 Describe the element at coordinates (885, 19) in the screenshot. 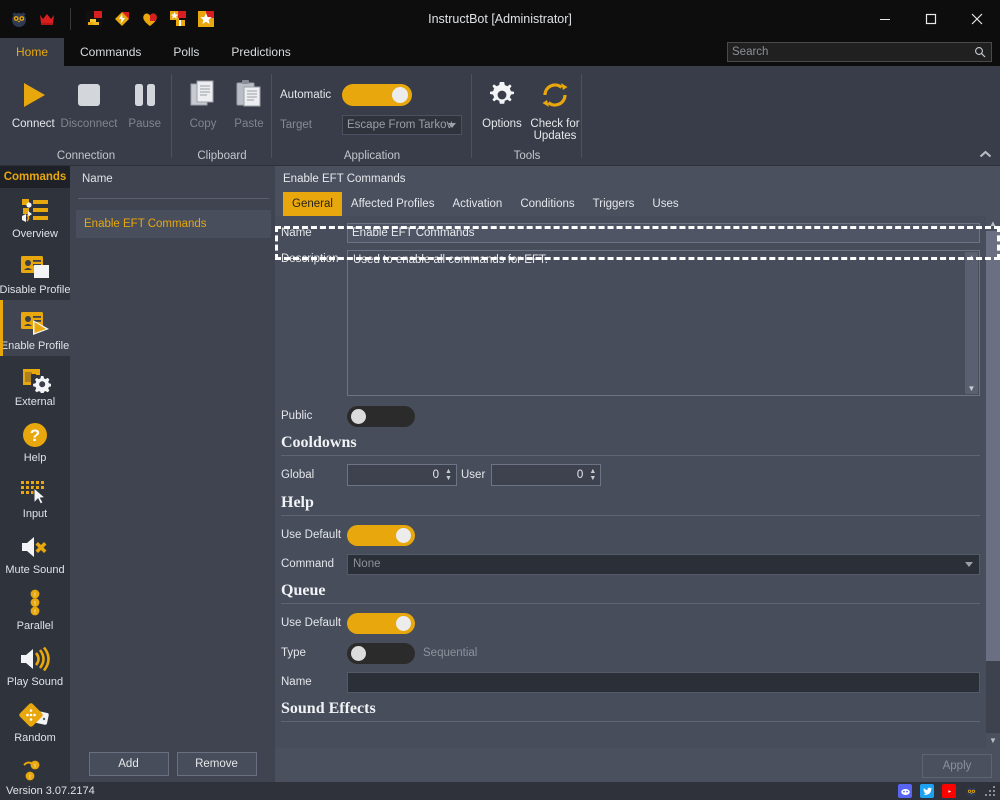

I see `minimize-button` at that location.